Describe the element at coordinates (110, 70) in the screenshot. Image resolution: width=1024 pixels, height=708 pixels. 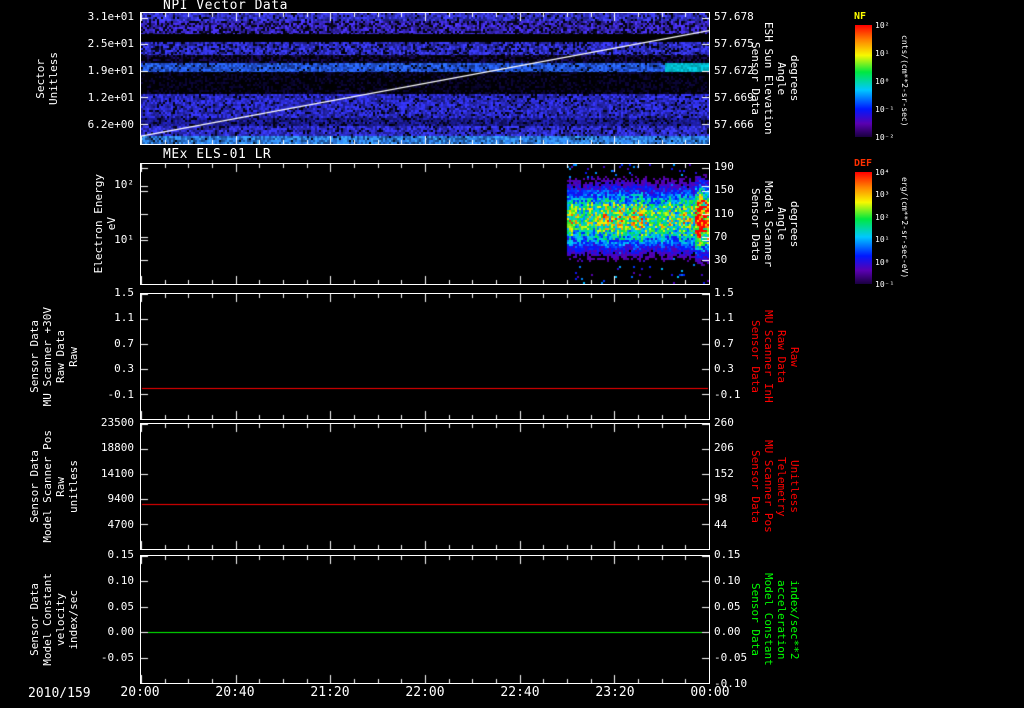
I see `left-tick-p1-2: 1.9e+01` at that location.